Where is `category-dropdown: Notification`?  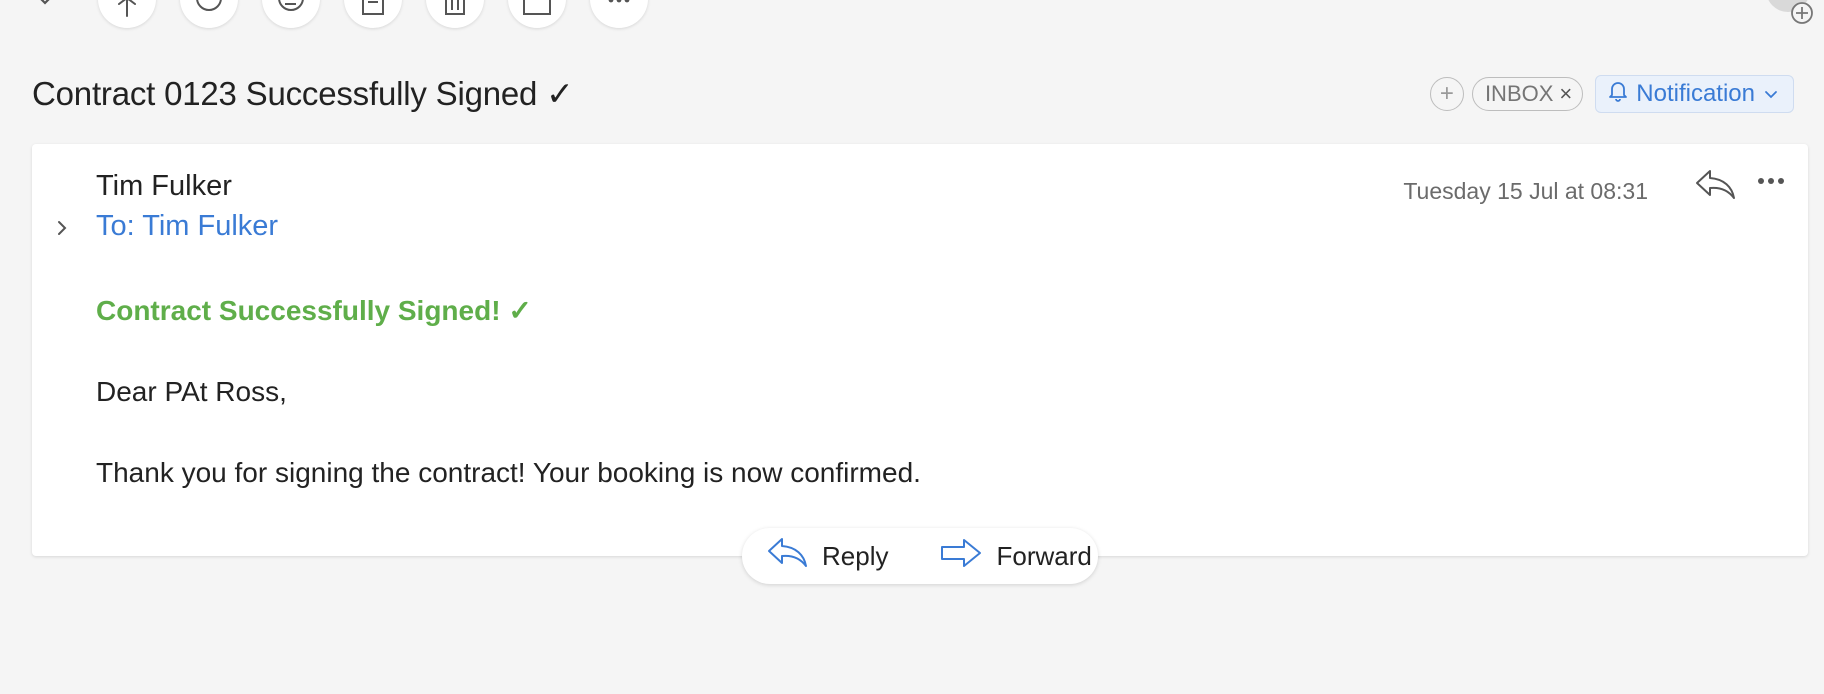 category-dropdown: Notification is located at coordinates (1694, 94).